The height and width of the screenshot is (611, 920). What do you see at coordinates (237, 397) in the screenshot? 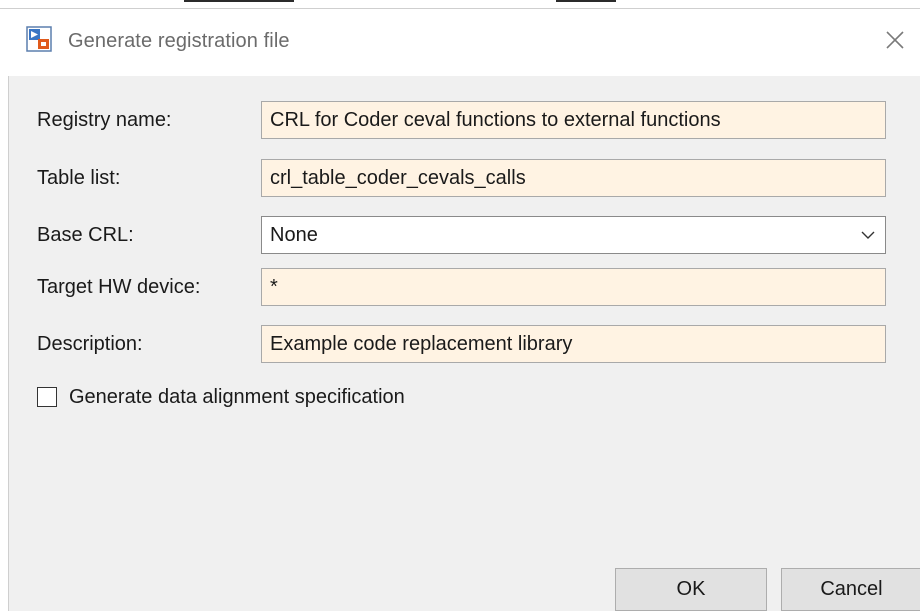
I see `data-alignment-label: Generate data alignment specification` at bounding box center [237, 397].